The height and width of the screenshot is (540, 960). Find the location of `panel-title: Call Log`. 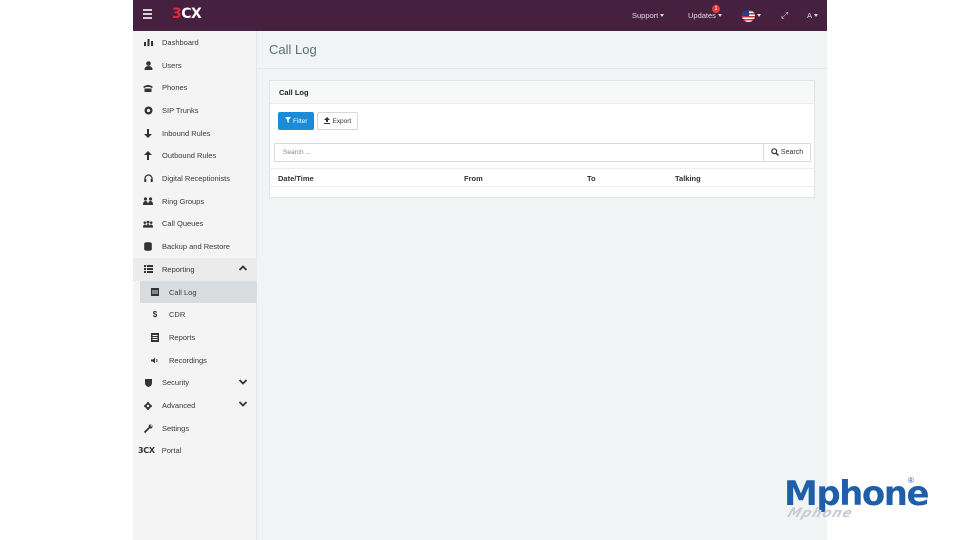

panel-title: Call Log is located at coordinates (542, 92).